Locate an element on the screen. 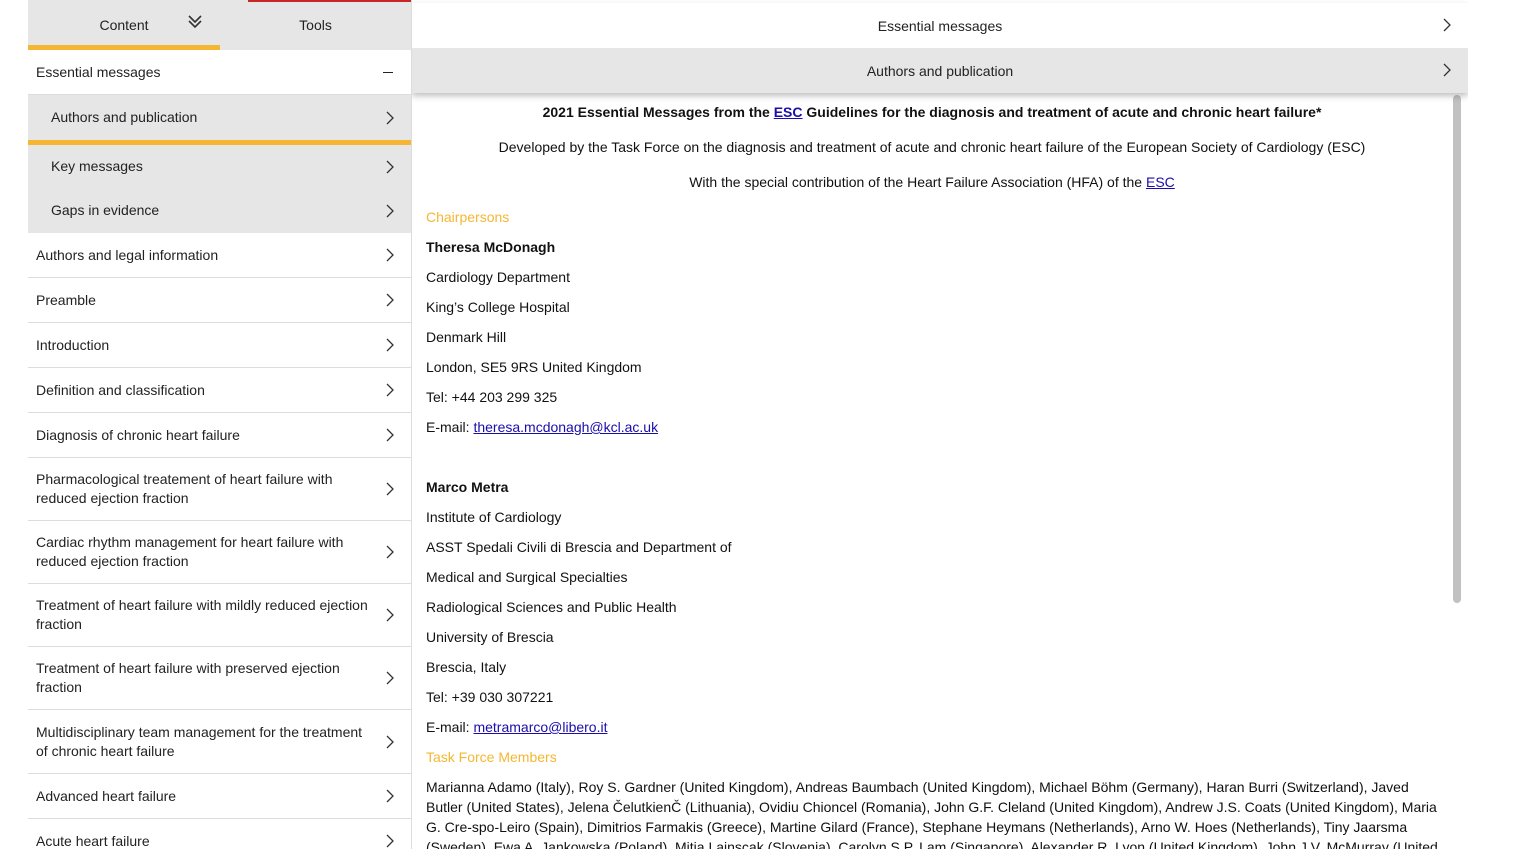  tab-content-label: Content is located at coordinates (124, 25).